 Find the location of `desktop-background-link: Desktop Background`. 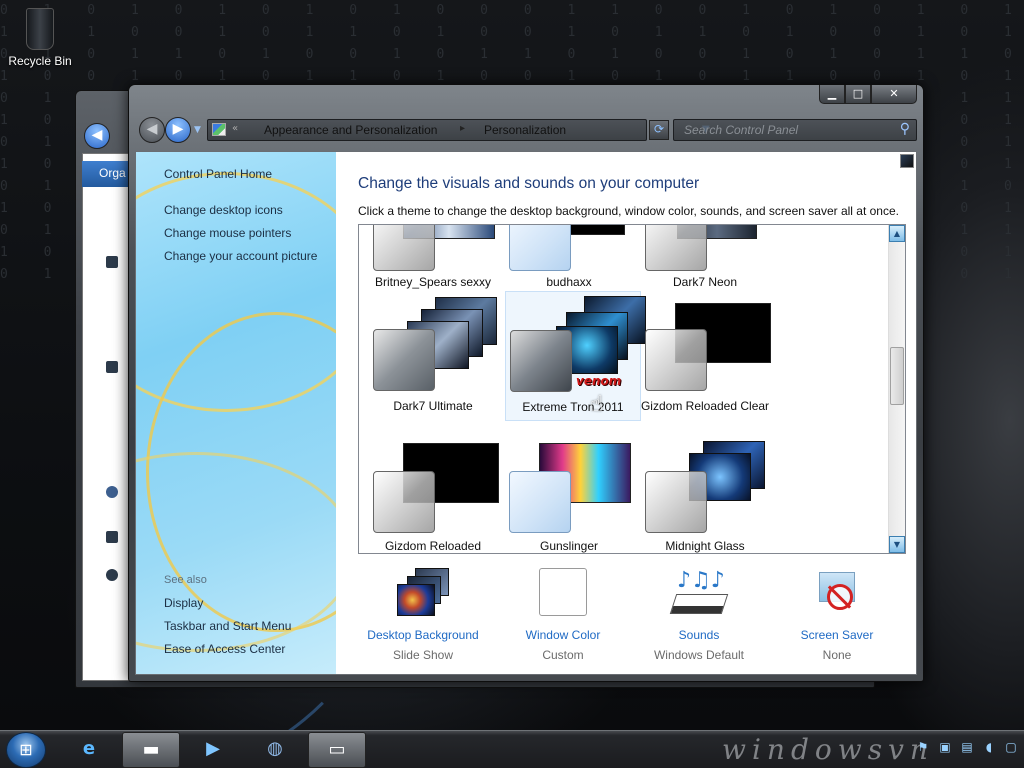

desktop-background-link: Desktop Background is located at coordinates (423, 635).